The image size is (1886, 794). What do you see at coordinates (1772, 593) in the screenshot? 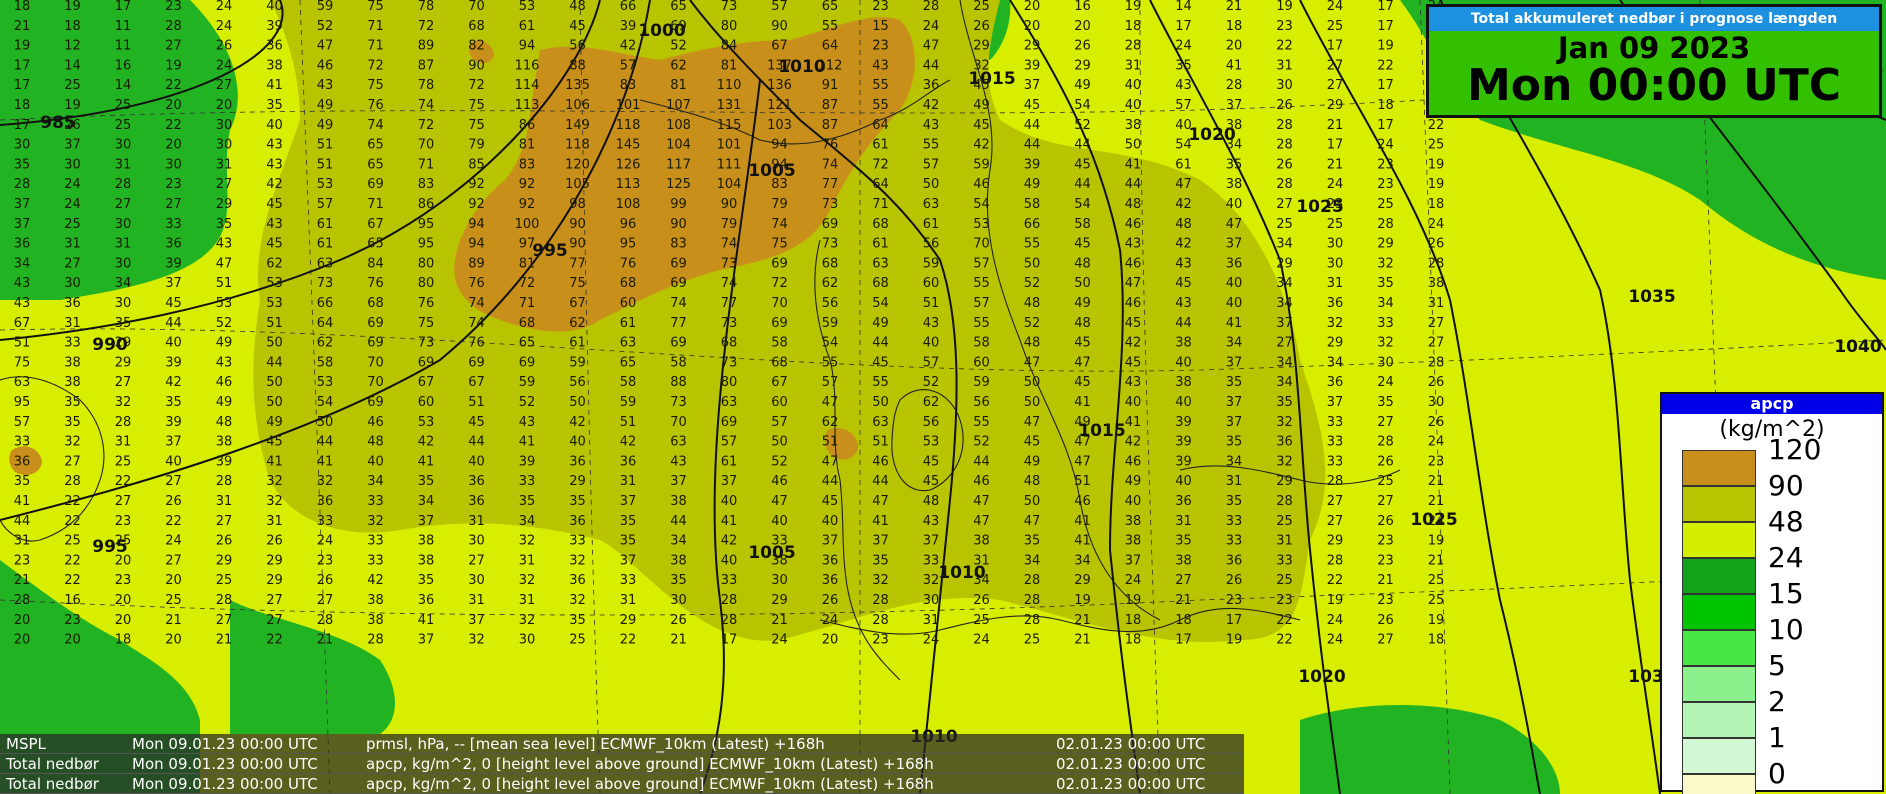
I see `color-legend: apcp (kg/m^2) 120 90 48 24 15 10 5 2 1 0` at bounding box center [1772, 593].